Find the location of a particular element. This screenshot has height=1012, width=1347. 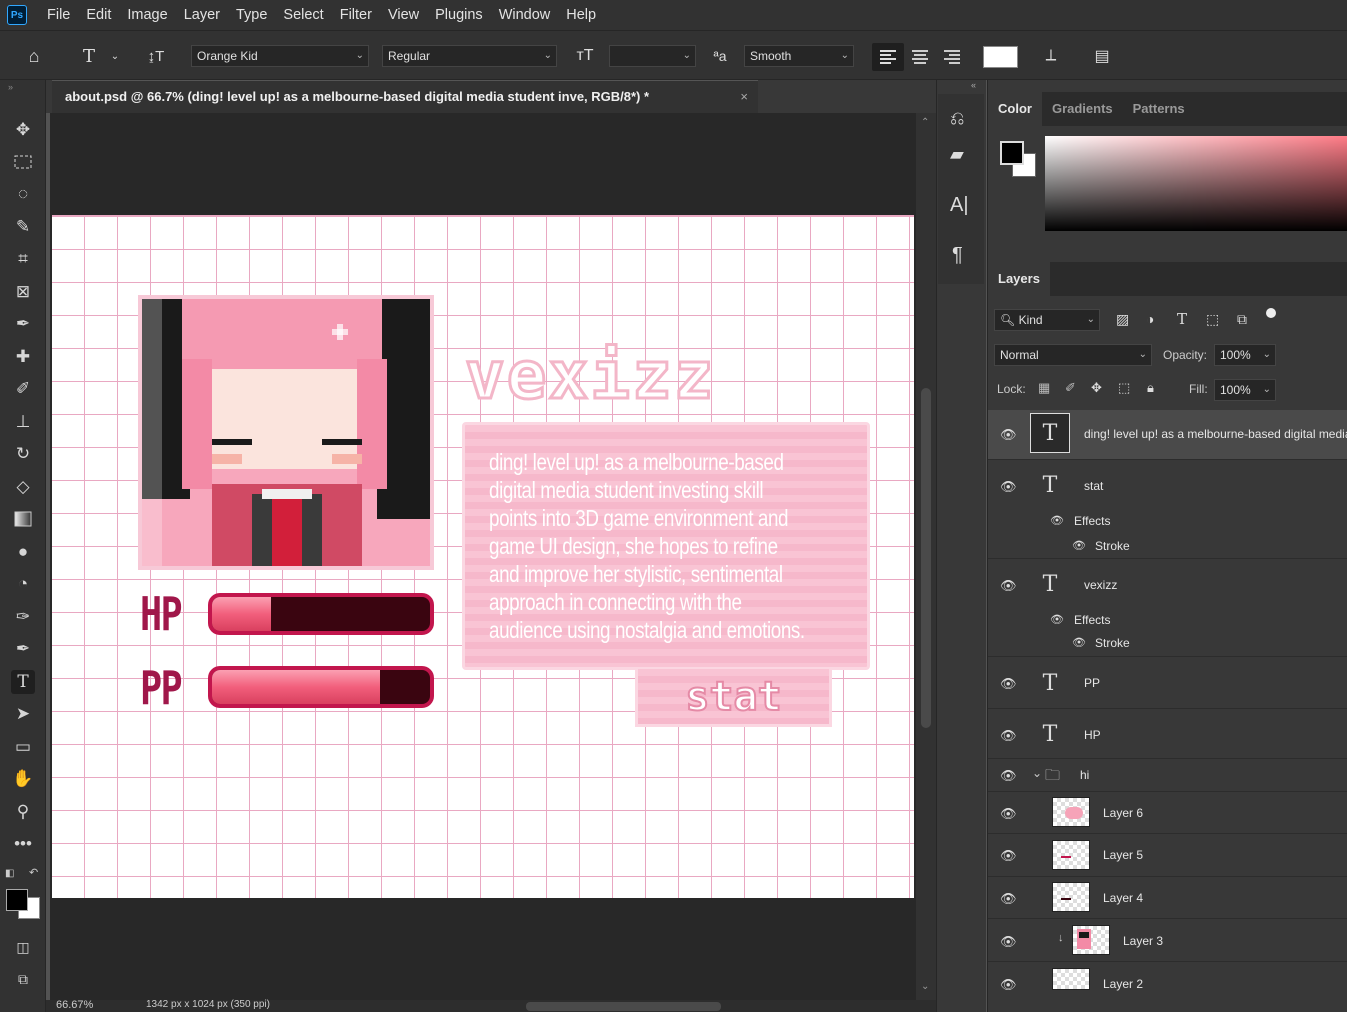

layer-name: hi is located at coordinates (1084, 775).